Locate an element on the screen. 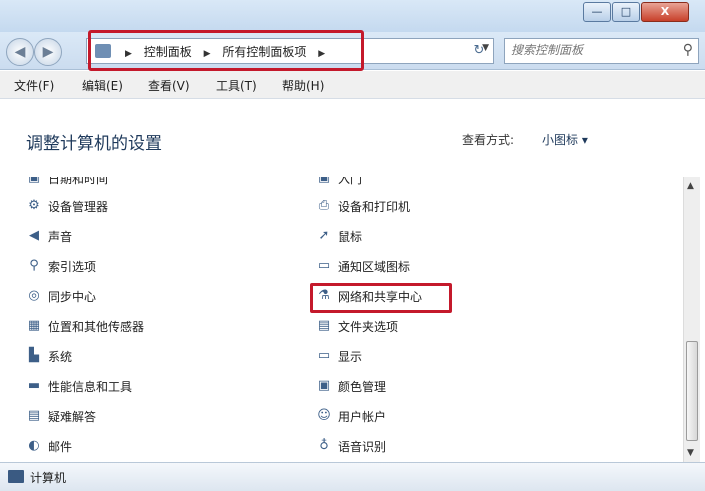 The image size is (705, 491). scroll-down-icon: ▼ is located at coordinates (690, 453).